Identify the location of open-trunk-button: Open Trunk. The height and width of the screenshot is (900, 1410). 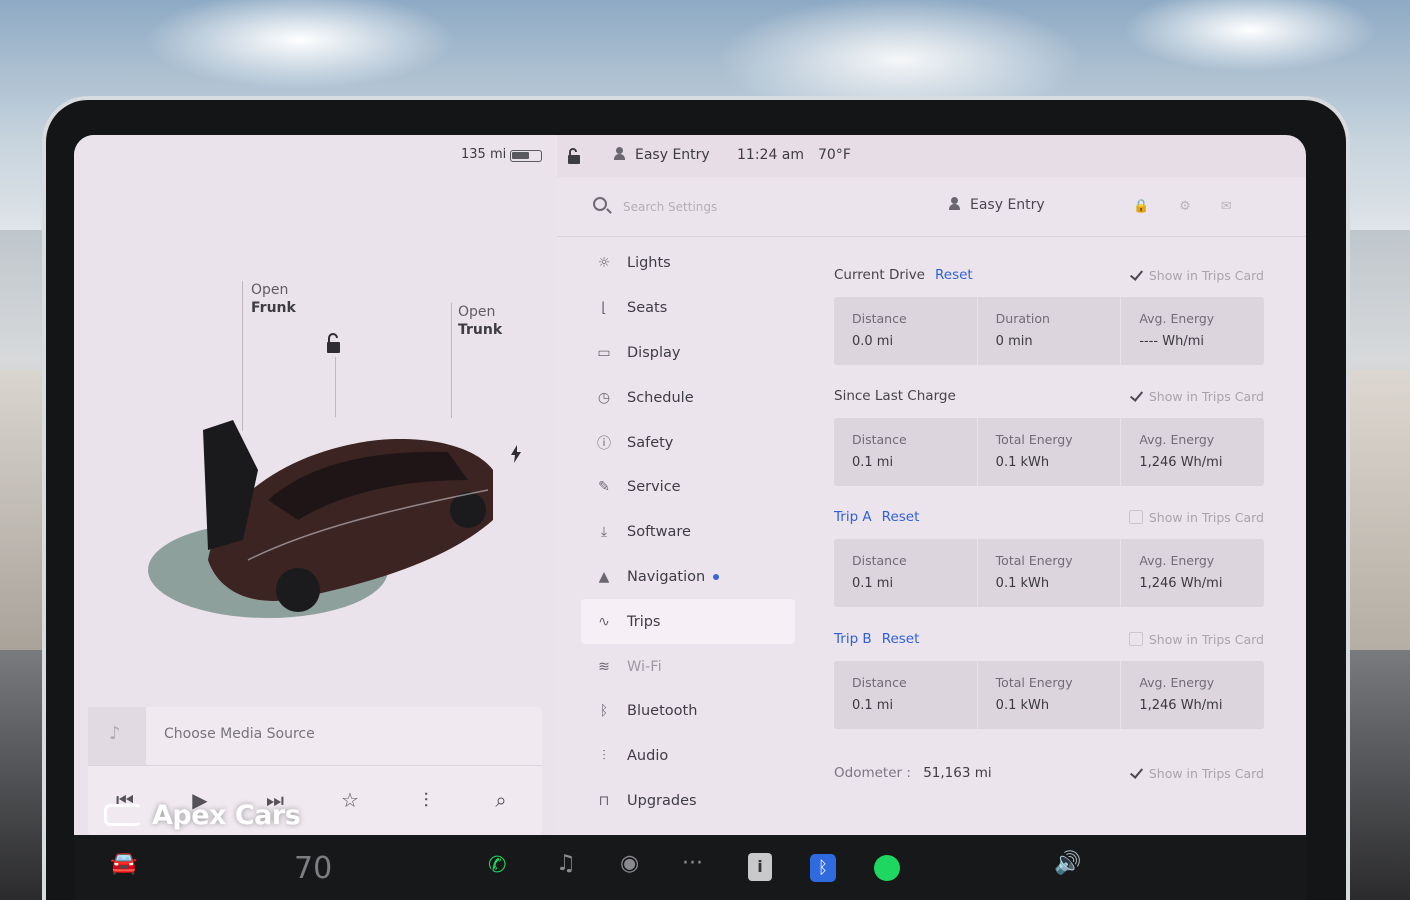
(480, 321).